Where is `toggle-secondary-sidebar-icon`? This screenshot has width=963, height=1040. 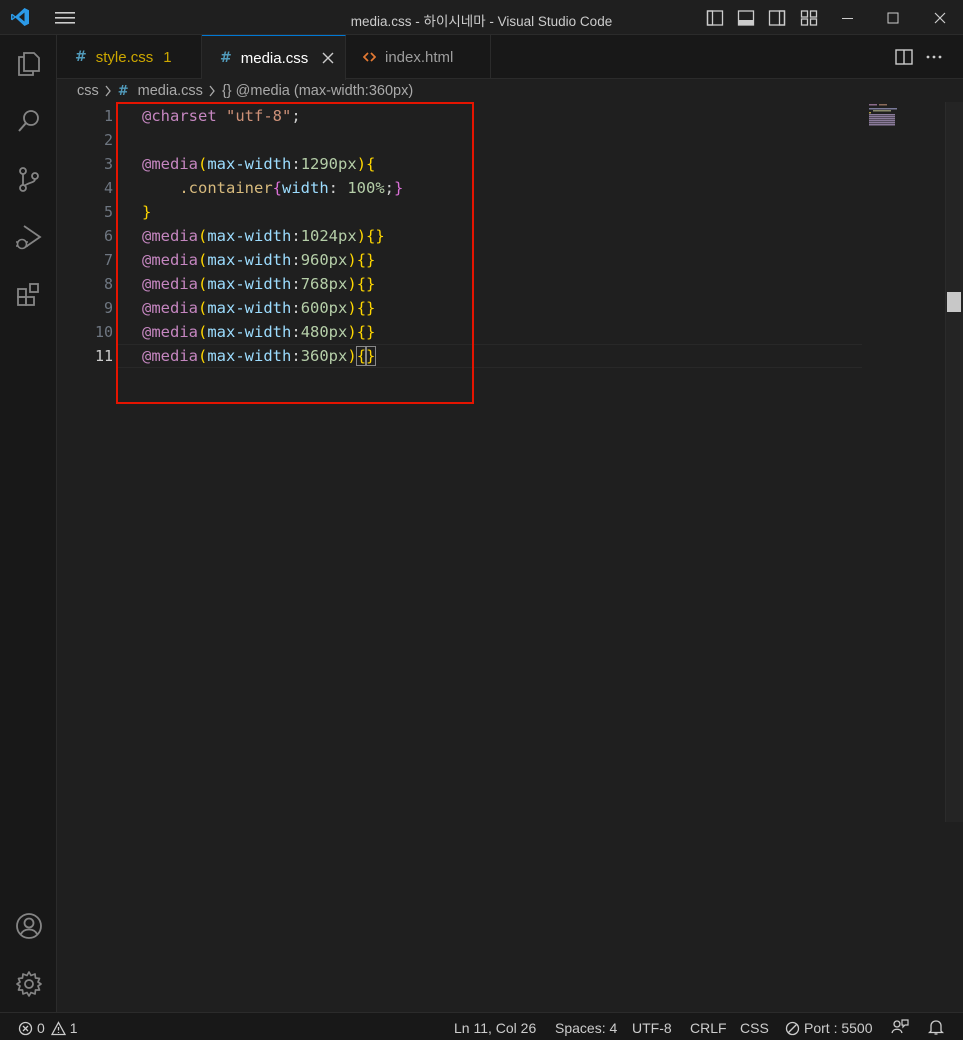
toggle-secondary-sidebar-icon is located at coordinates (777, 18).